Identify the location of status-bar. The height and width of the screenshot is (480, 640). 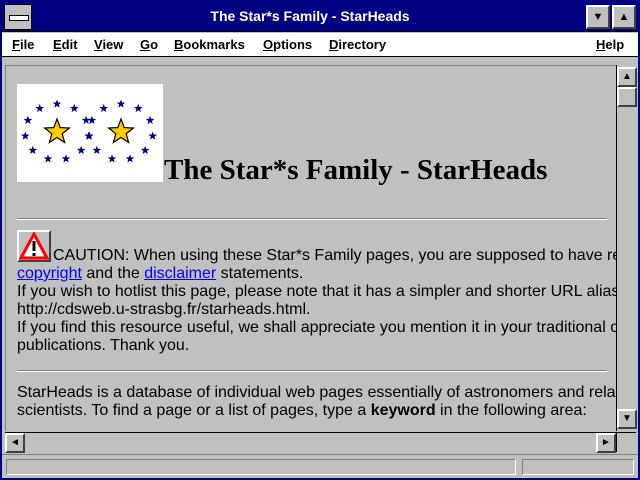
(320, 466).